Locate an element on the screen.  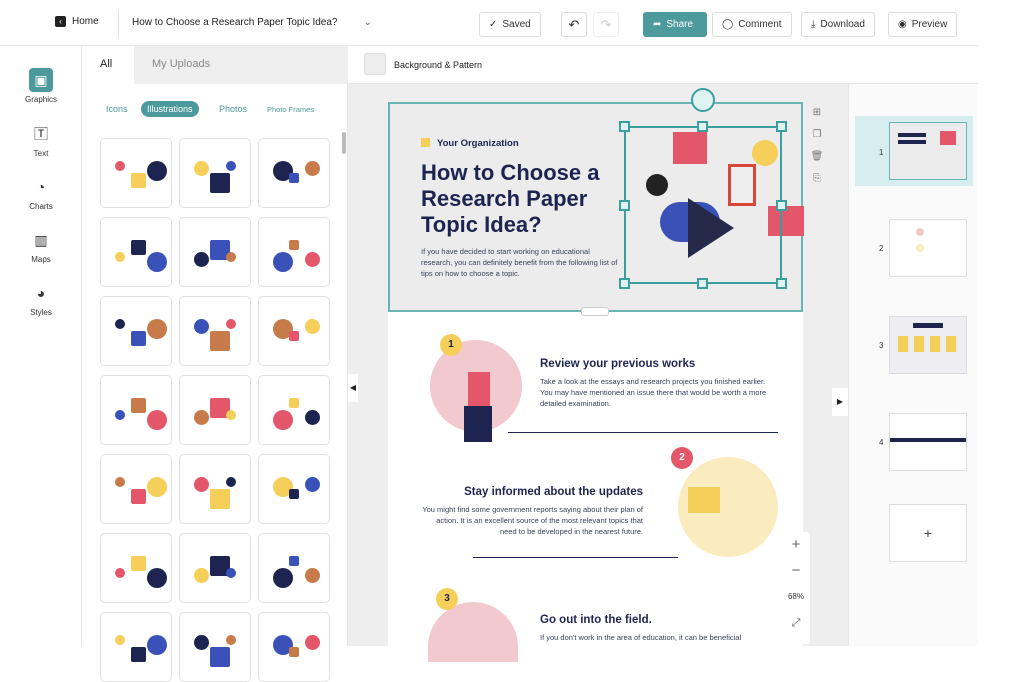
tab-all: All is located at coordinates (108, 65).